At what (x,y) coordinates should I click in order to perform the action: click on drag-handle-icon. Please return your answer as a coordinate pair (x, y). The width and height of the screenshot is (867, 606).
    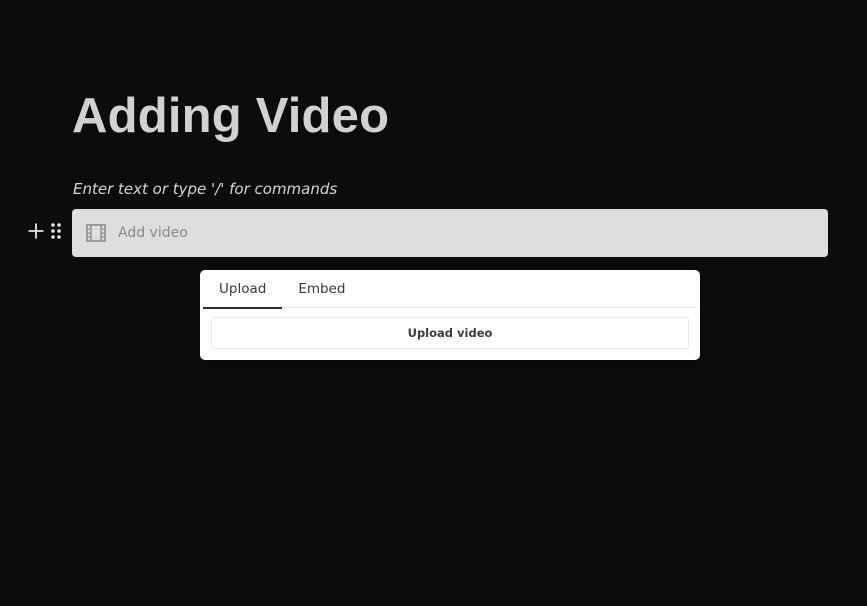
    Looking at the image, I should click on (56, 233).